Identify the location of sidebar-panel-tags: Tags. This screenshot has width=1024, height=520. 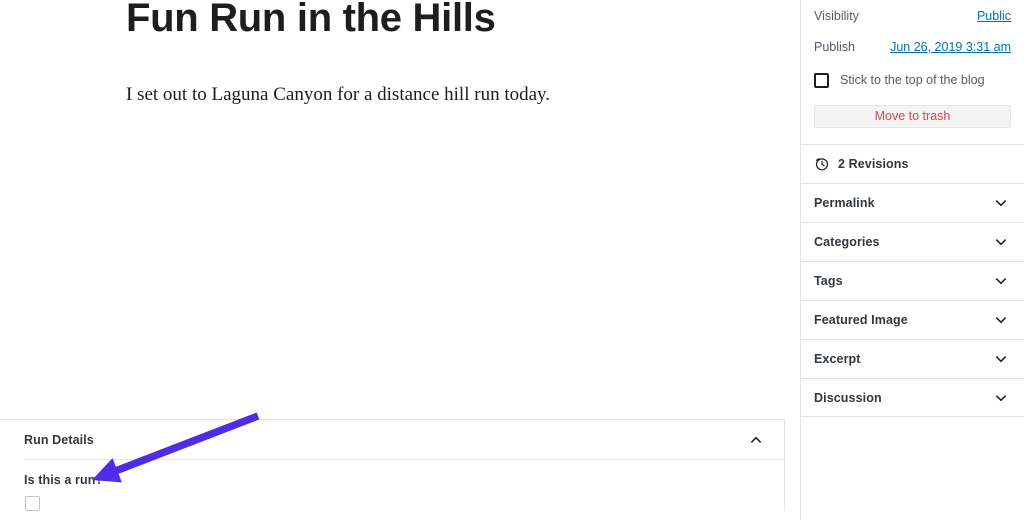
(912, 280).